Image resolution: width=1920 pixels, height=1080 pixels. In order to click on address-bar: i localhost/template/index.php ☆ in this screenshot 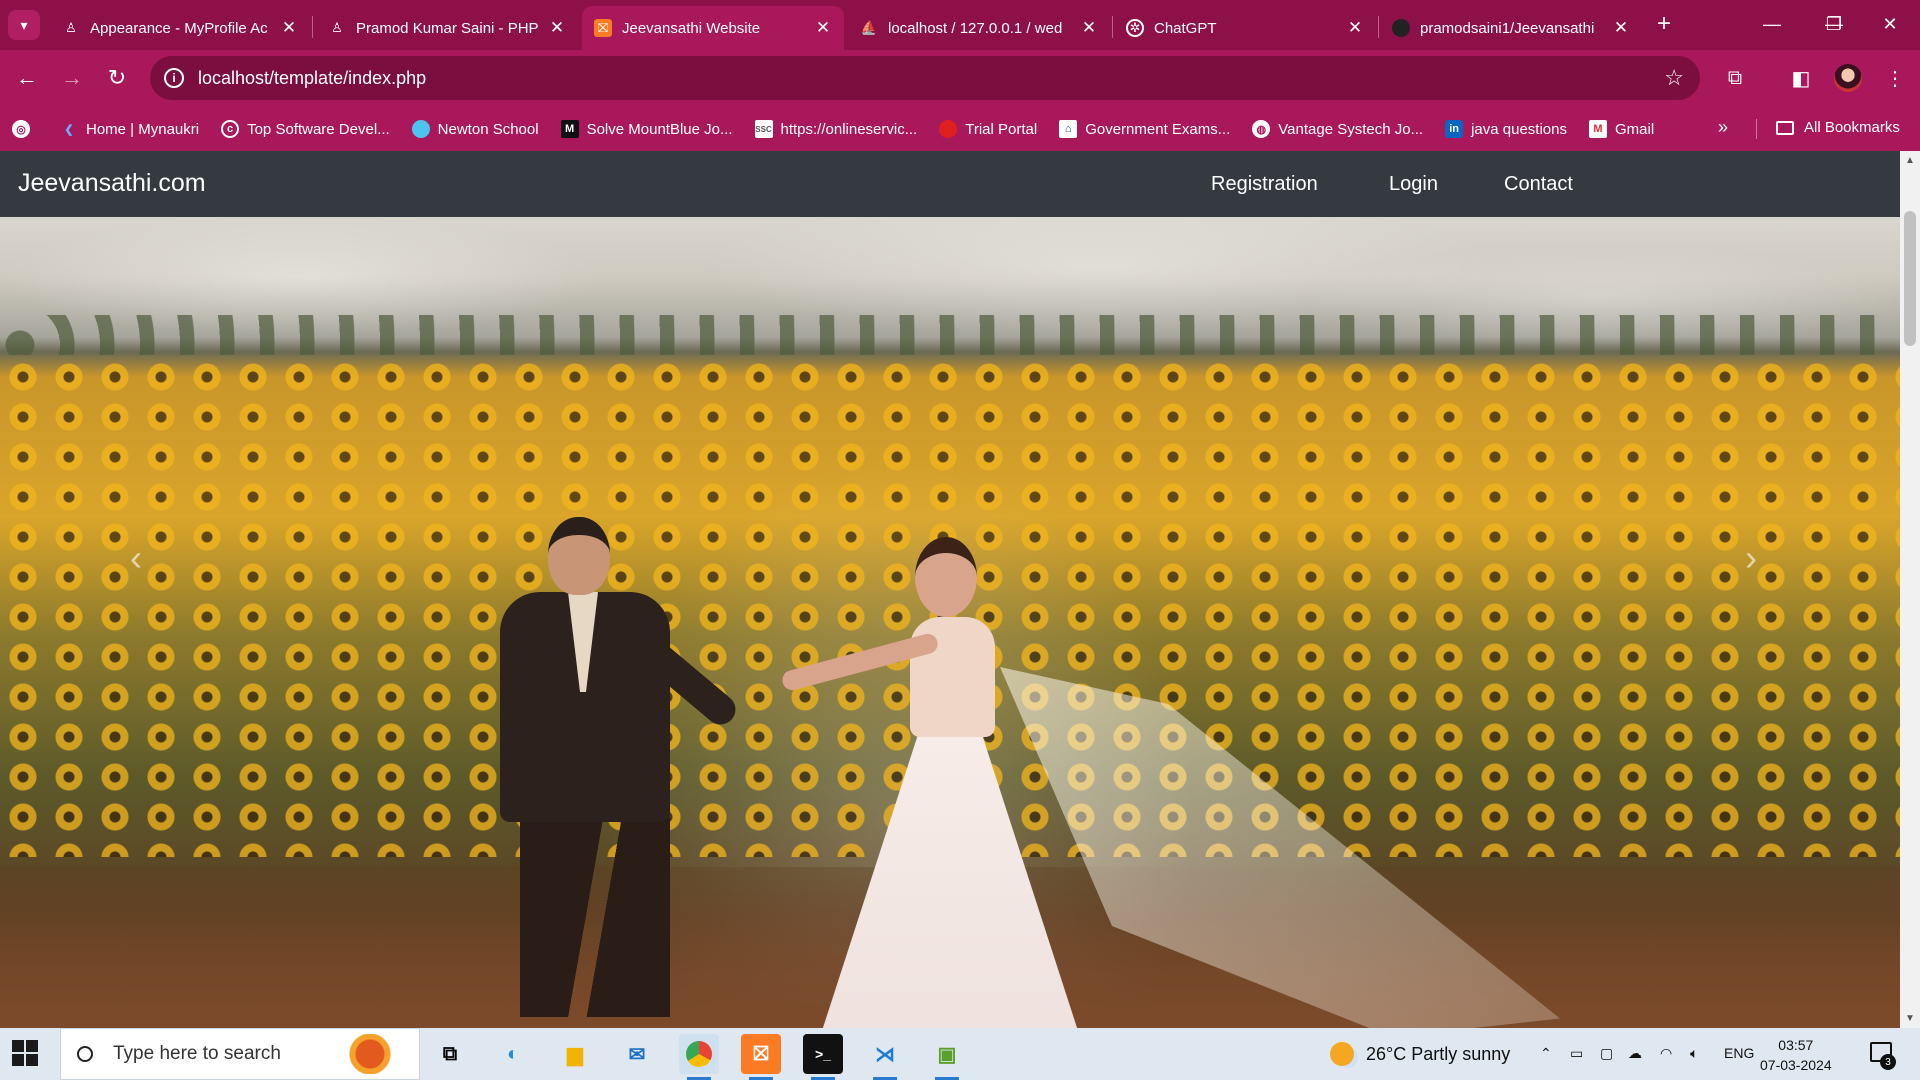, I will do `click(925, 78)`.